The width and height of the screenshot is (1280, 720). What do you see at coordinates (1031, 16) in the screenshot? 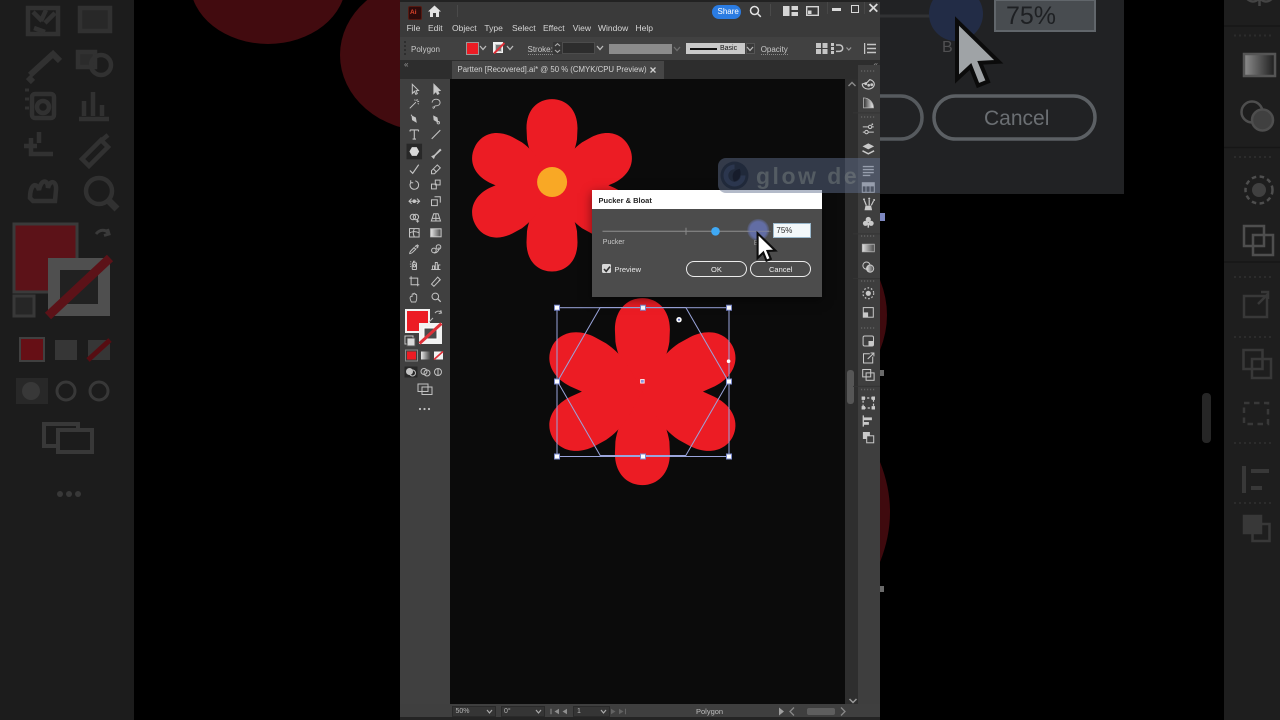
I see `svg-text: 75%` at bounding box center [1031, 16].